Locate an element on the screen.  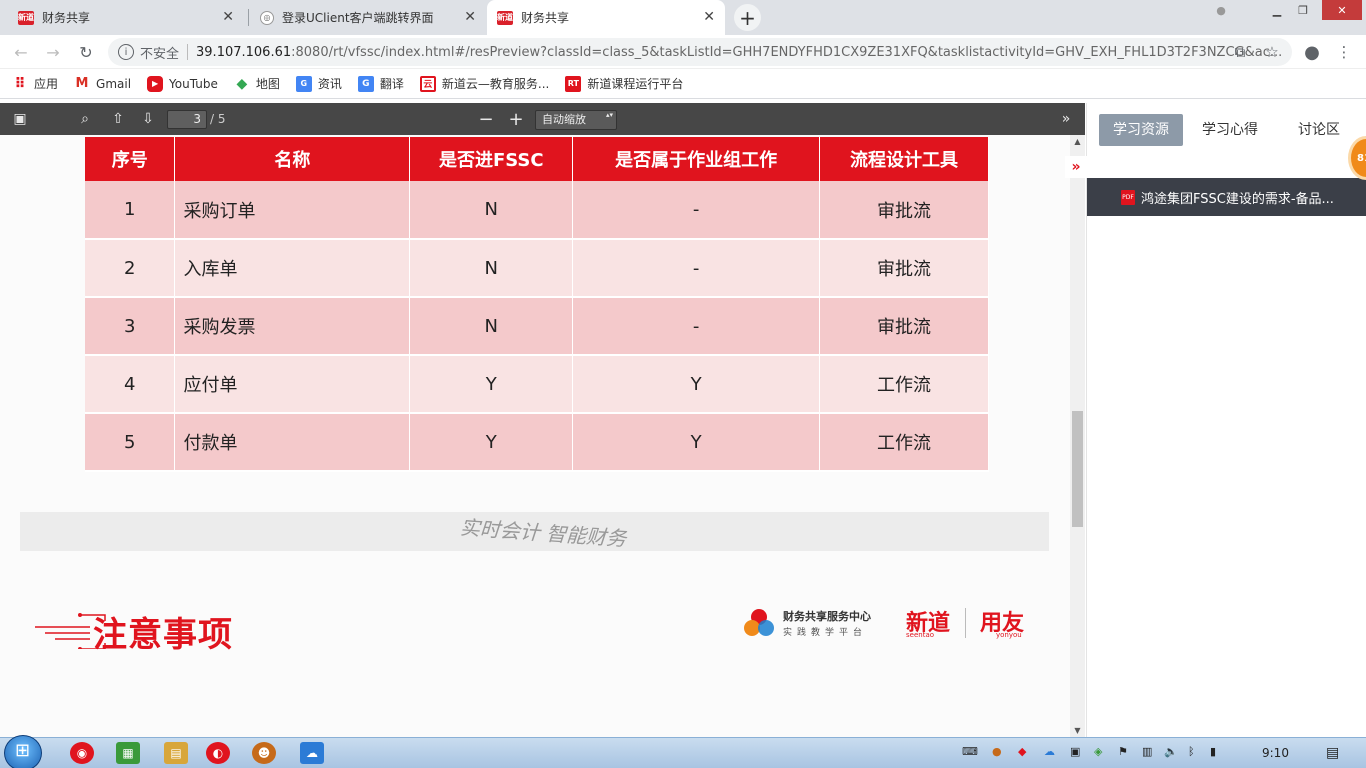
bookmark-apps: ⠿ 应用 is located at coordinates (35, 83).